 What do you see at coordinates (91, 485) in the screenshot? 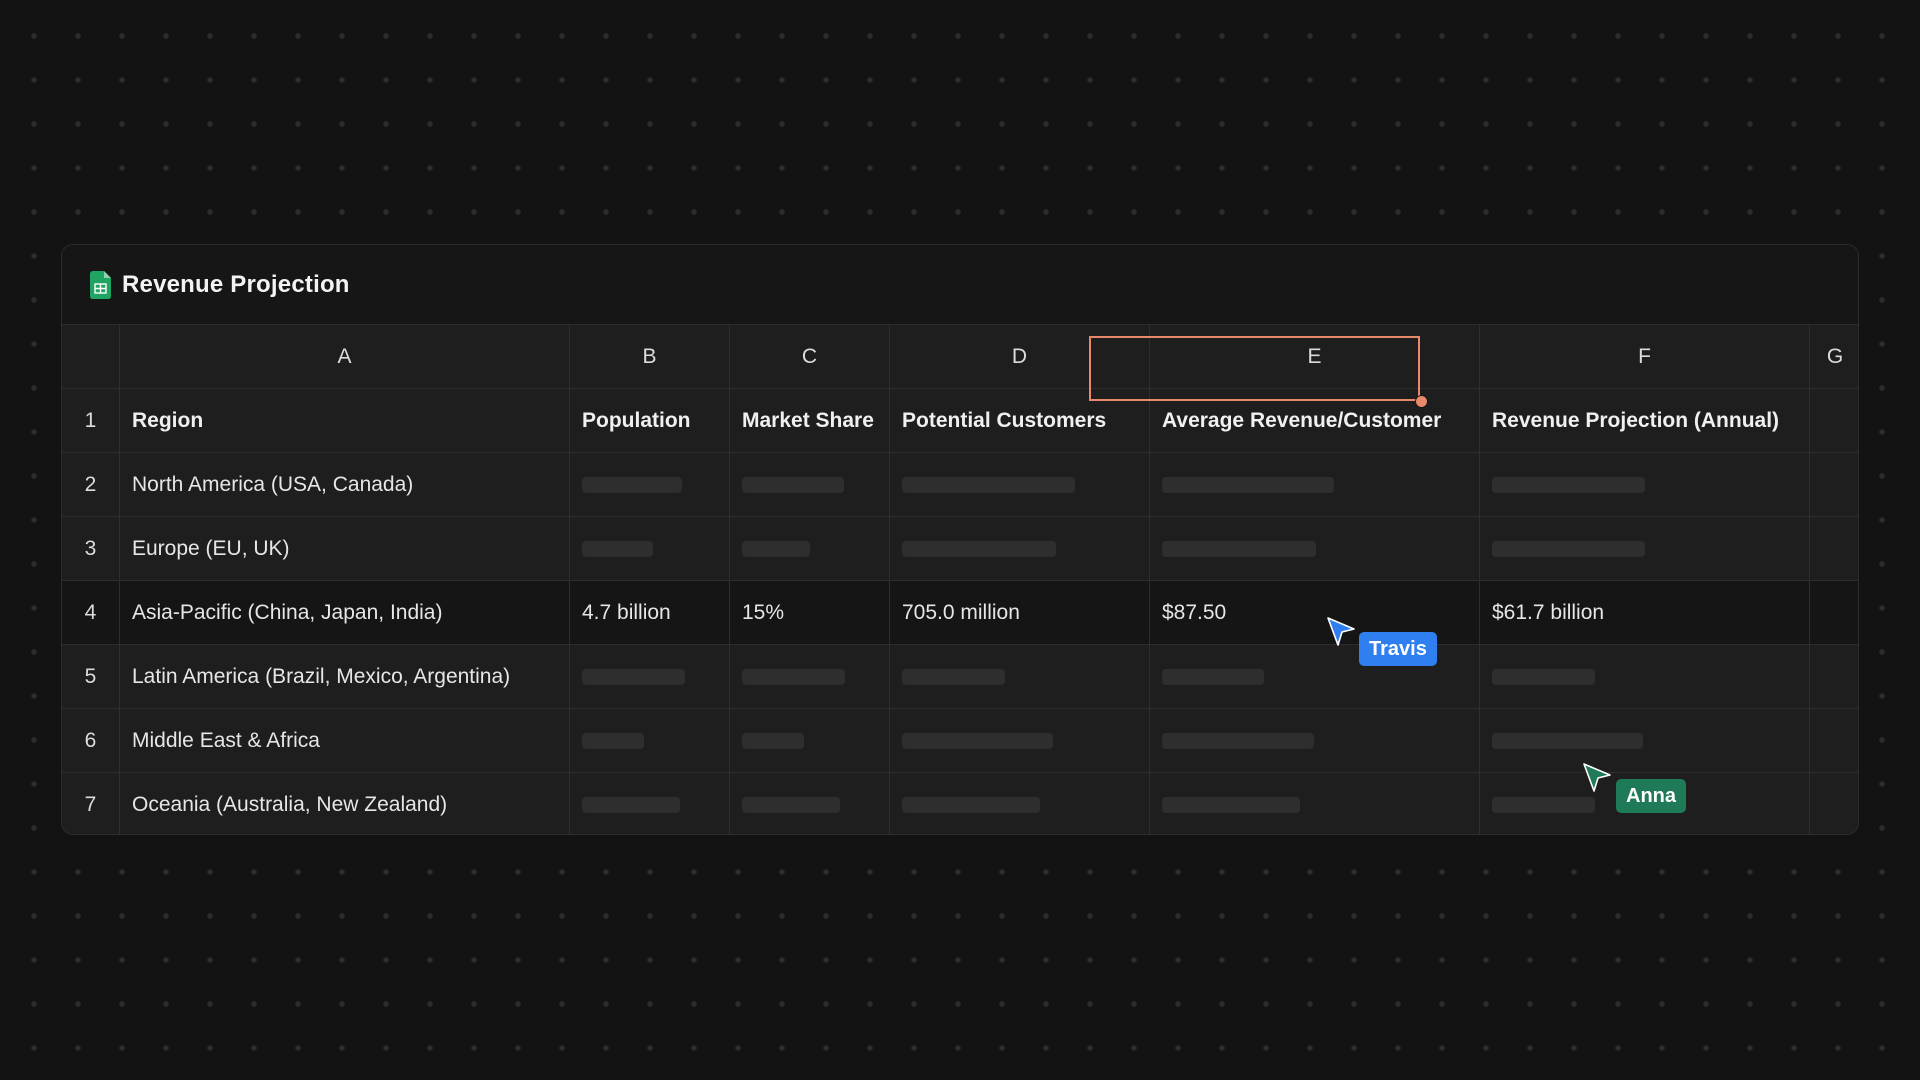
I see `row-header: 2` at bounding box center [91, 485].